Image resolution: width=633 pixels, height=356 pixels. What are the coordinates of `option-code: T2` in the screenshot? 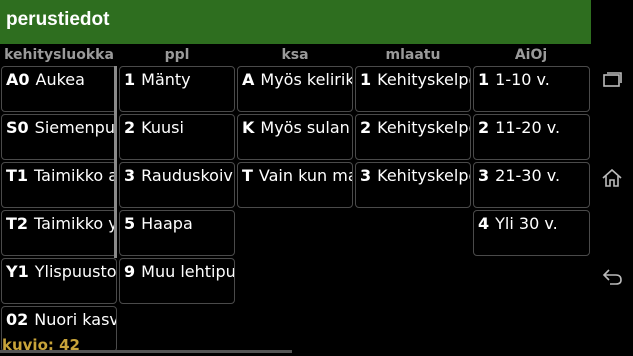 It's located at (17, 223).